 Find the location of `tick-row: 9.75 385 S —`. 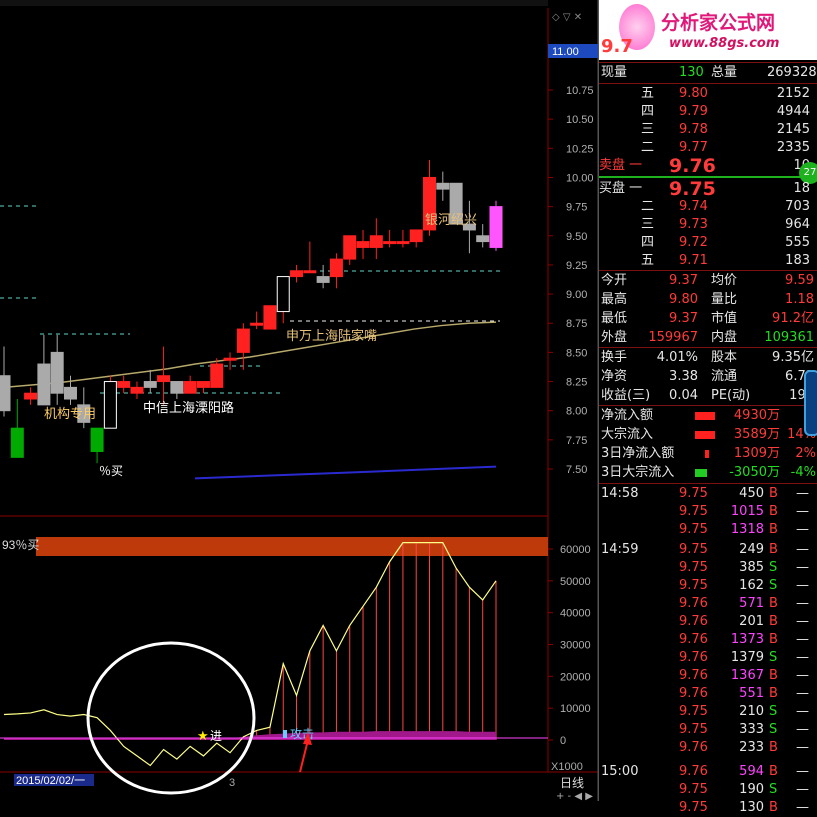

tick-row: 9.75 385 S — is located at coordinates (708, 568).